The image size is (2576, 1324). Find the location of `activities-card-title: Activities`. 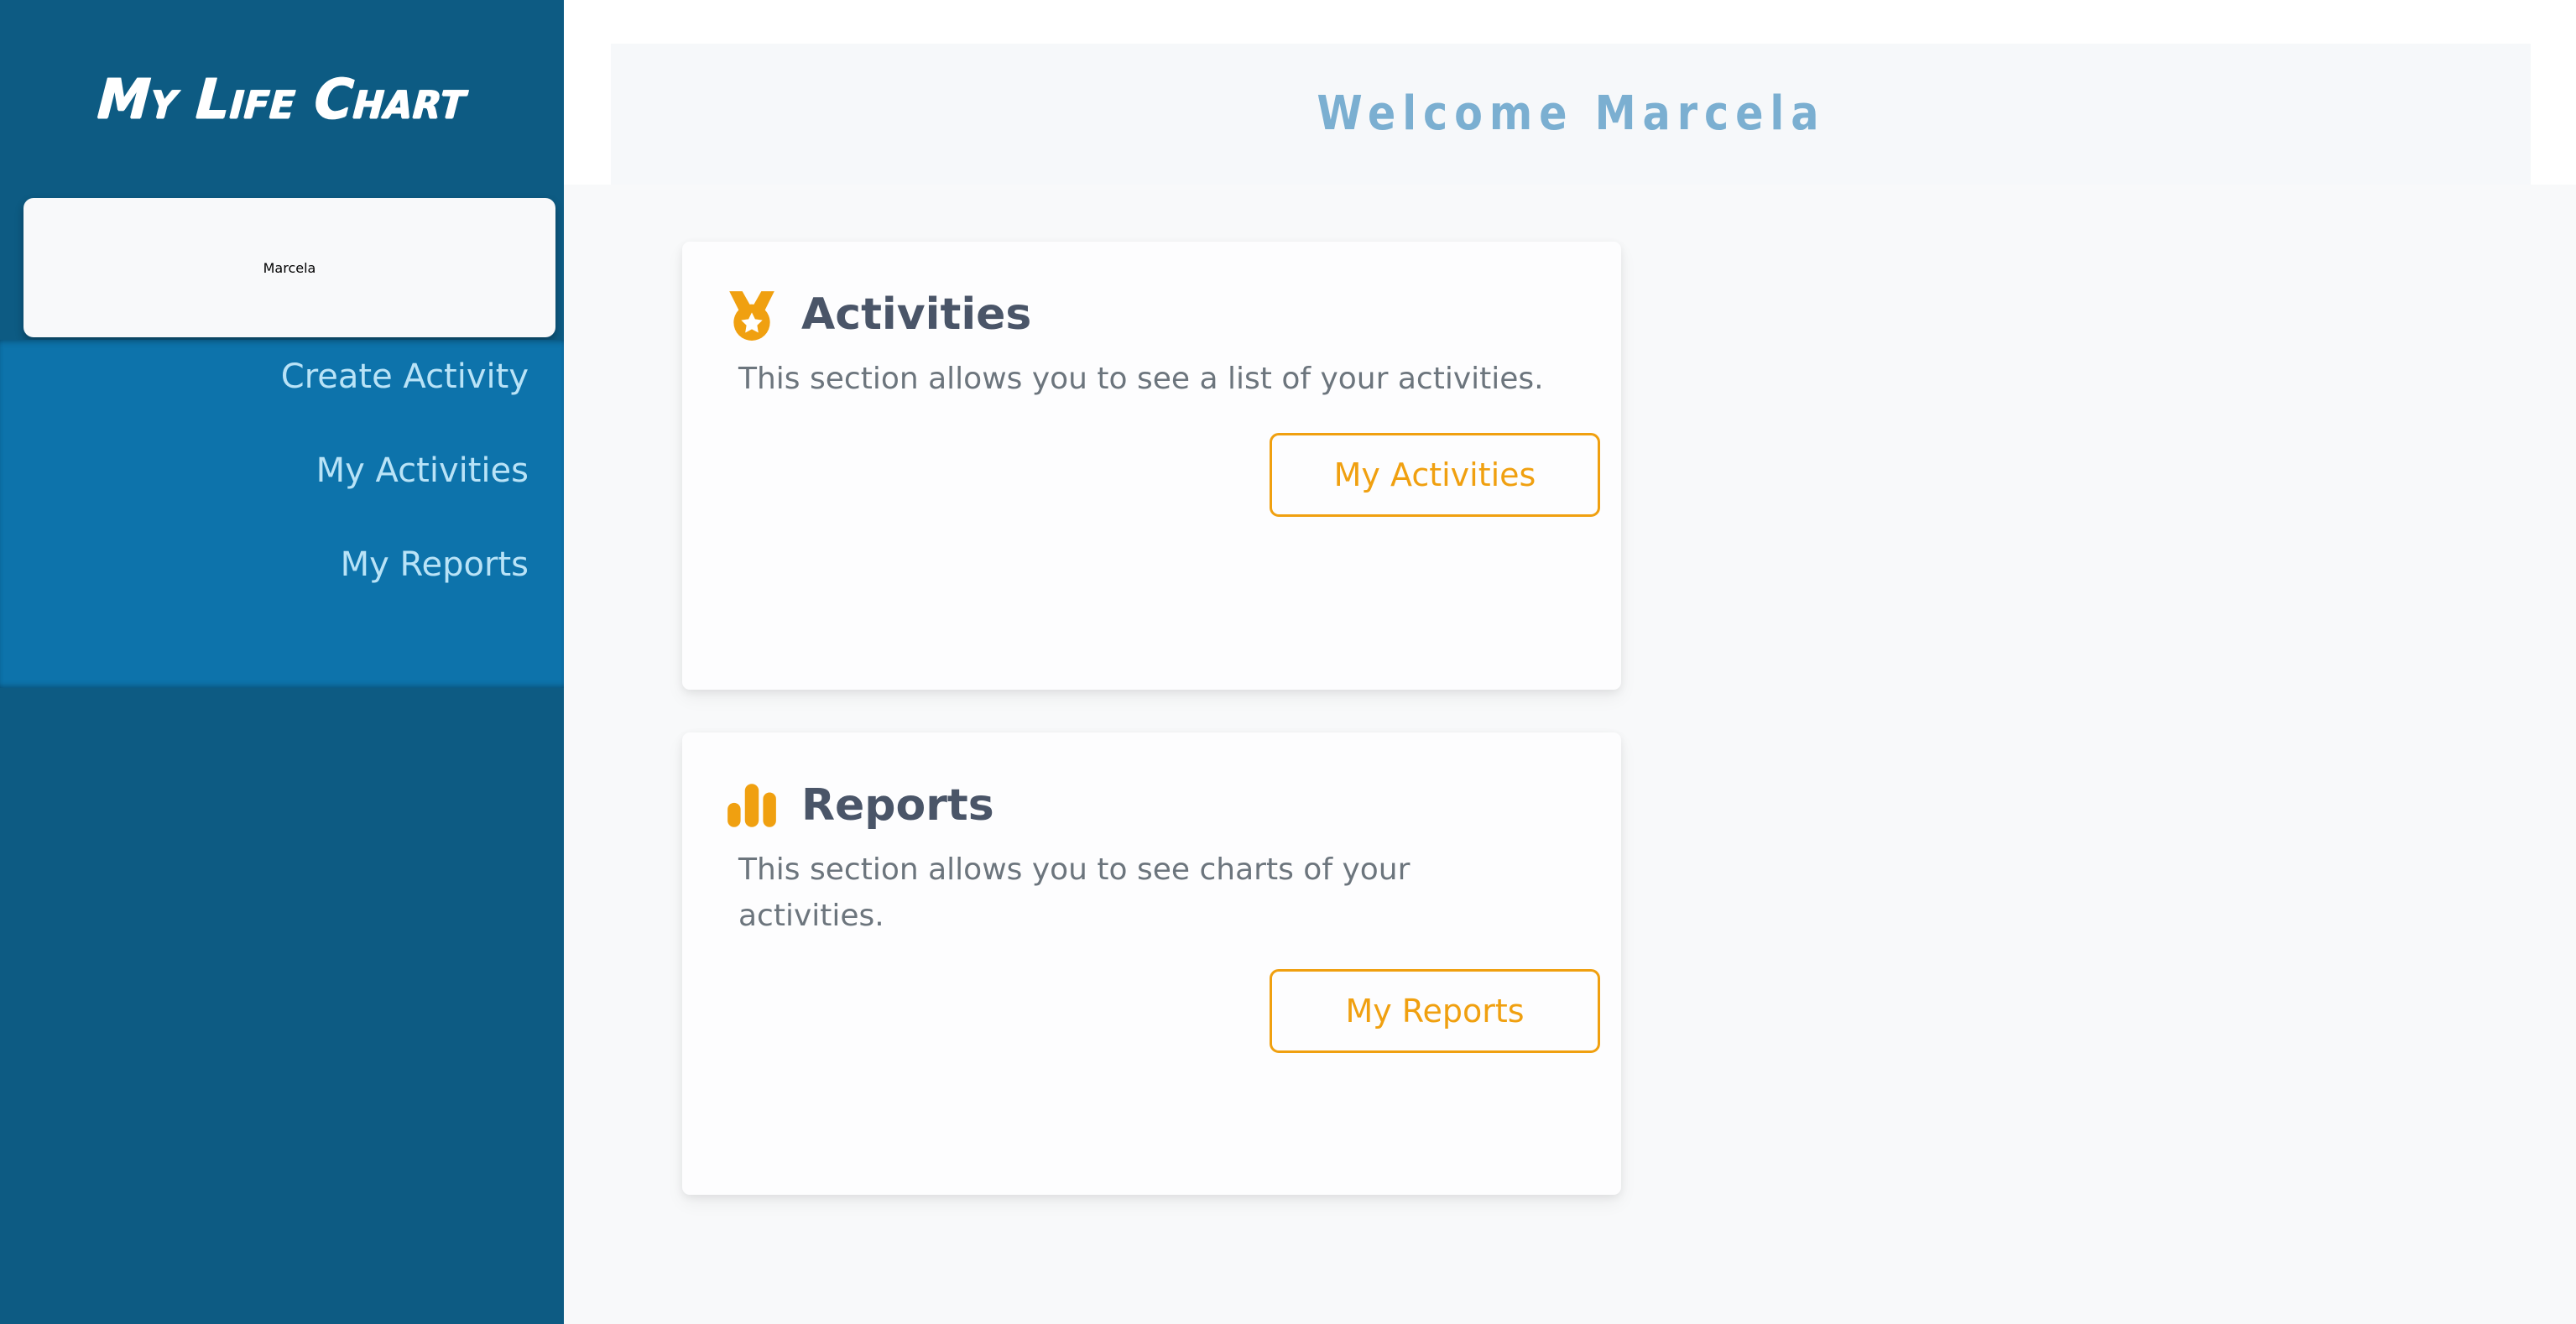

activities-card-title: Activities is located at coordinates (916, 314).